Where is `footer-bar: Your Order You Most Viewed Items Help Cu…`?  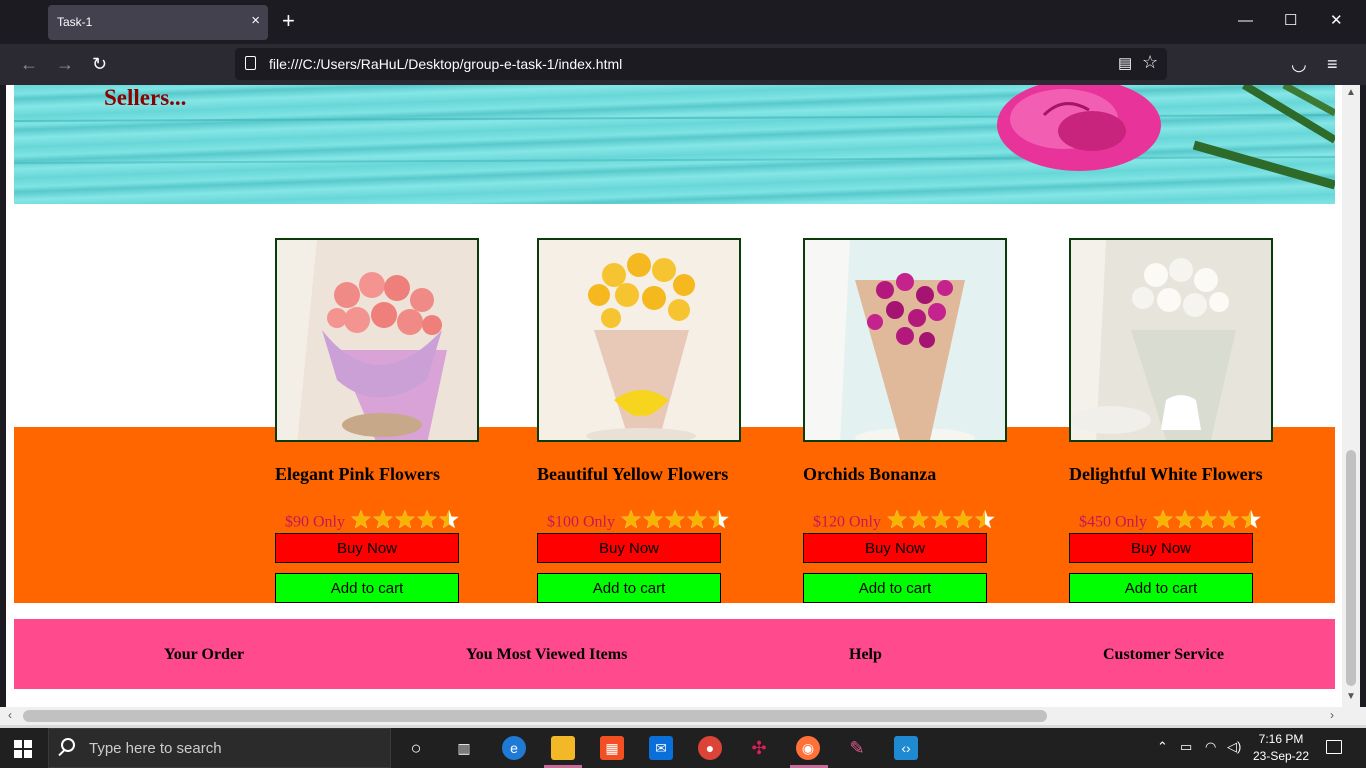
footer-bar: Your Order You Most Viewed Items Help Cu… is located at coordinates (674, 654).